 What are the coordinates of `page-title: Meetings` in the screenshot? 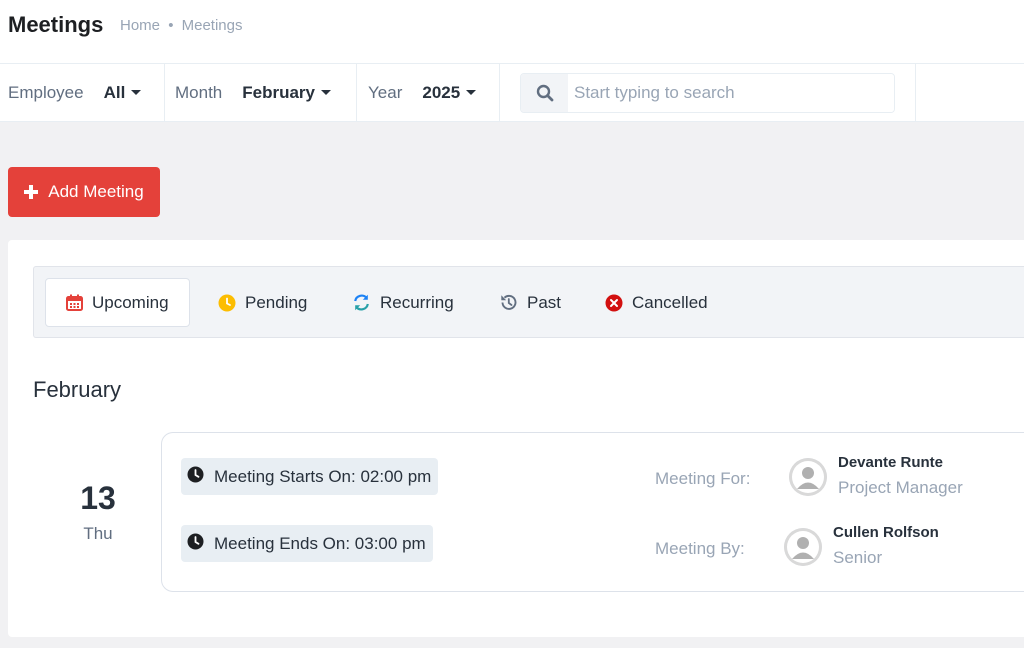 It's located at (56, 24).